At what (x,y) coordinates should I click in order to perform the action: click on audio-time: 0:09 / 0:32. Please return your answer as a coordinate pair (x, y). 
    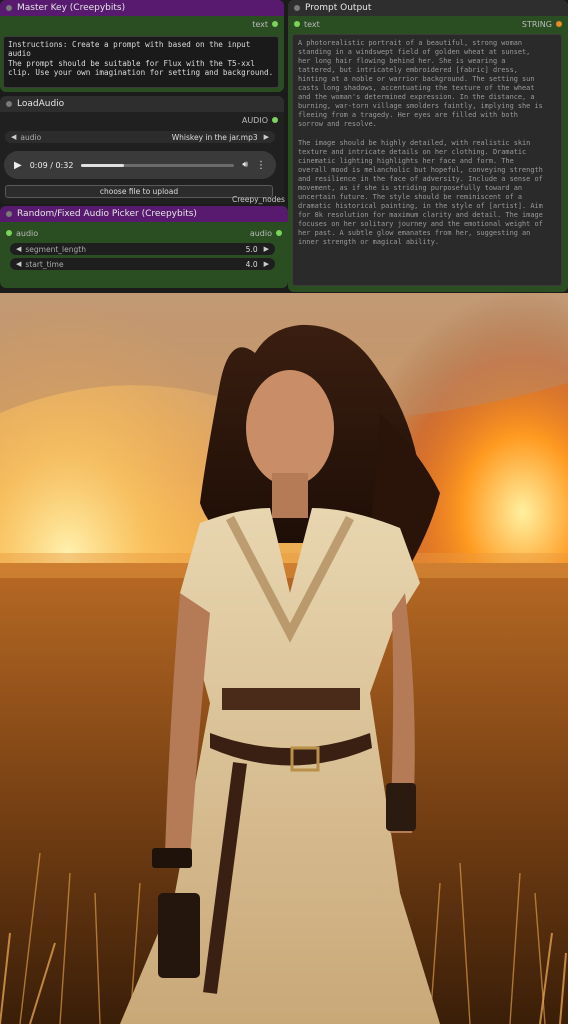
    Looking at the image, I should click on (51, 165).